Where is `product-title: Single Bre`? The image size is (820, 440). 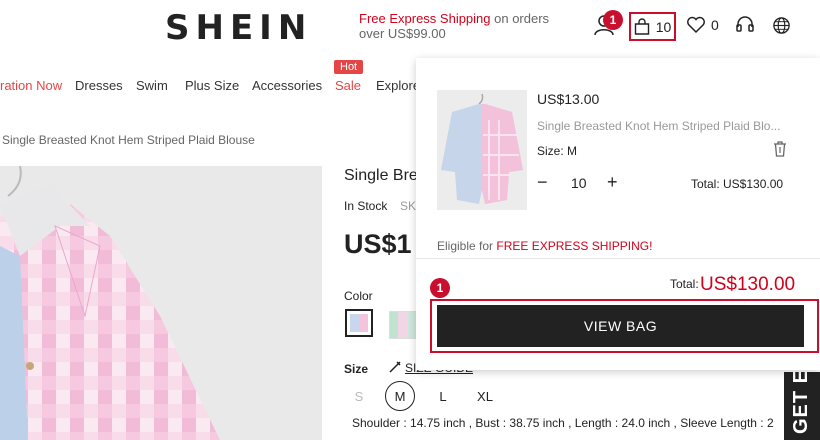
product-title: Single Bre is located at coordinates (381, 175).